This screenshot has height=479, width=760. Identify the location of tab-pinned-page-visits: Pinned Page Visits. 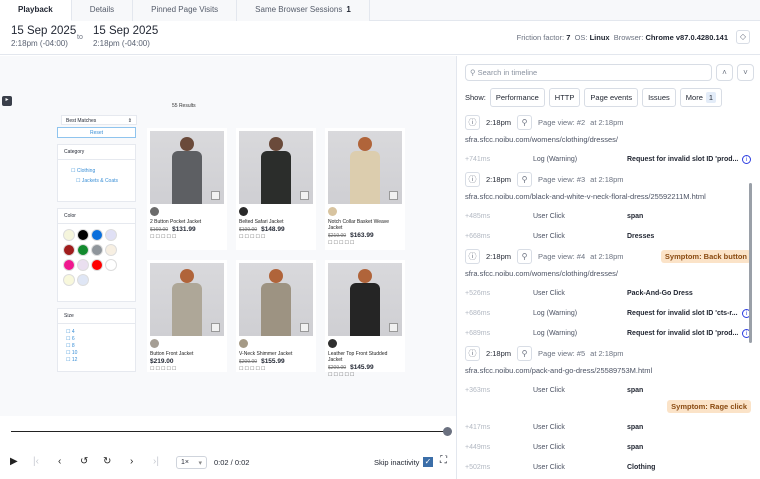
(185, 10).